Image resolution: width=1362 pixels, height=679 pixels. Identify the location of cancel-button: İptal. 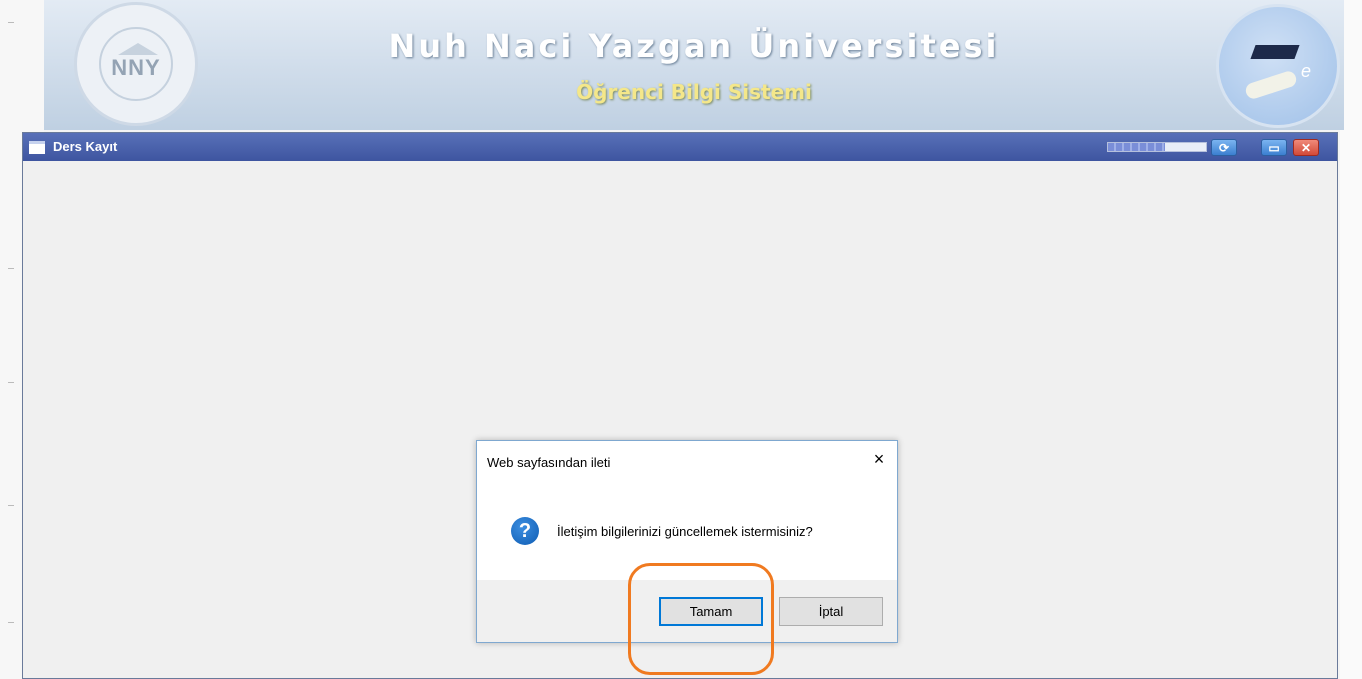
(831, 611).